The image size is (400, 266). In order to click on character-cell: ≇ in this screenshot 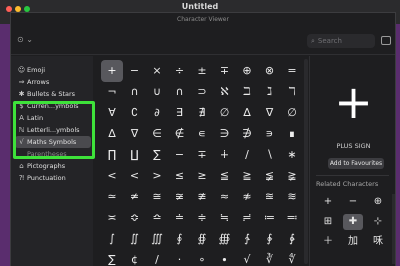, I will do `click(202, 197)`.